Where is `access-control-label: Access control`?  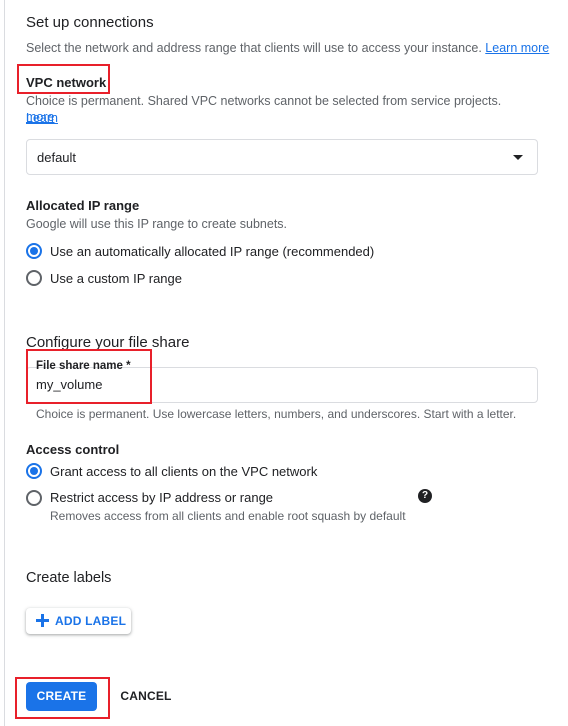 access-control-label: Access control is located at coordinates (73, 449).